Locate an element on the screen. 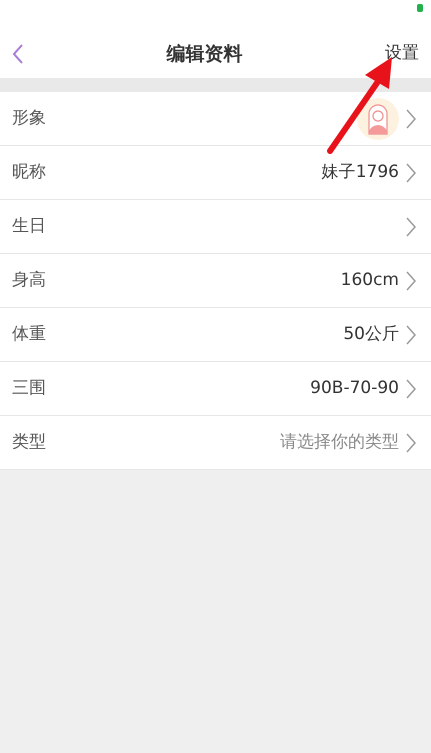  settings-button: 设置 is located at coordinates (402, 54).